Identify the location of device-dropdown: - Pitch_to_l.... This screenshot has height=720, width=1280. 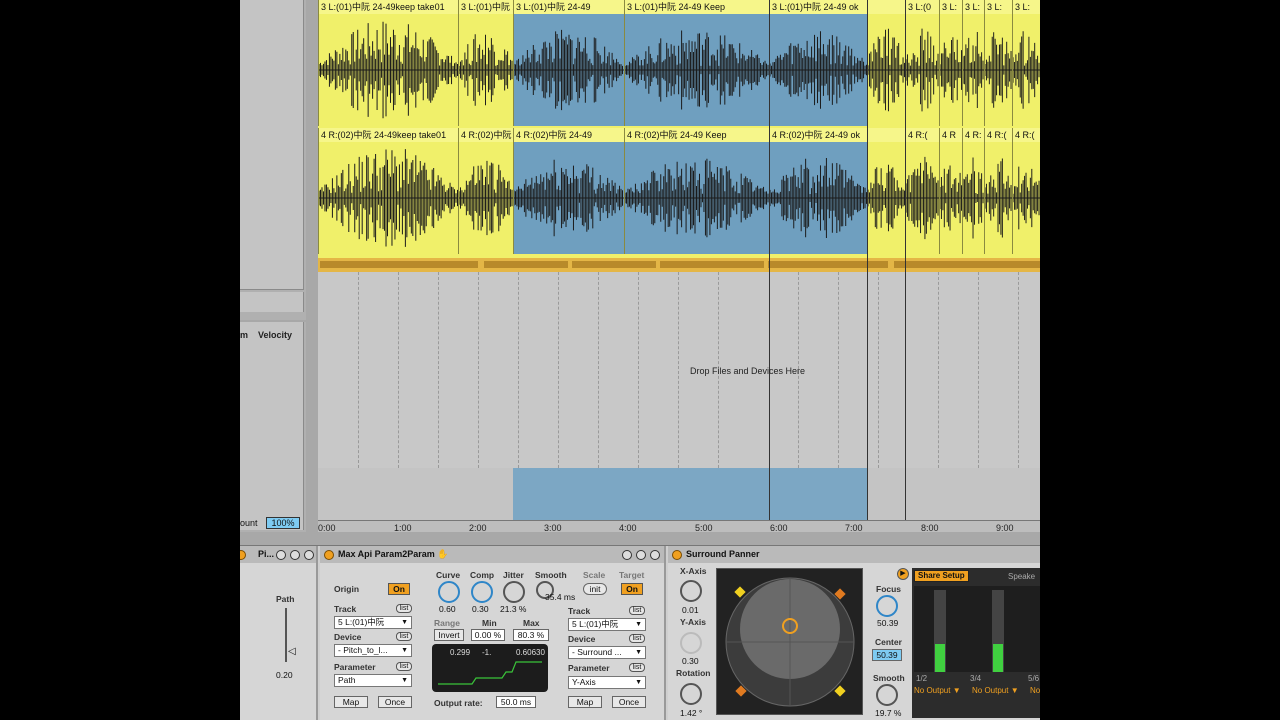
(373, 650).